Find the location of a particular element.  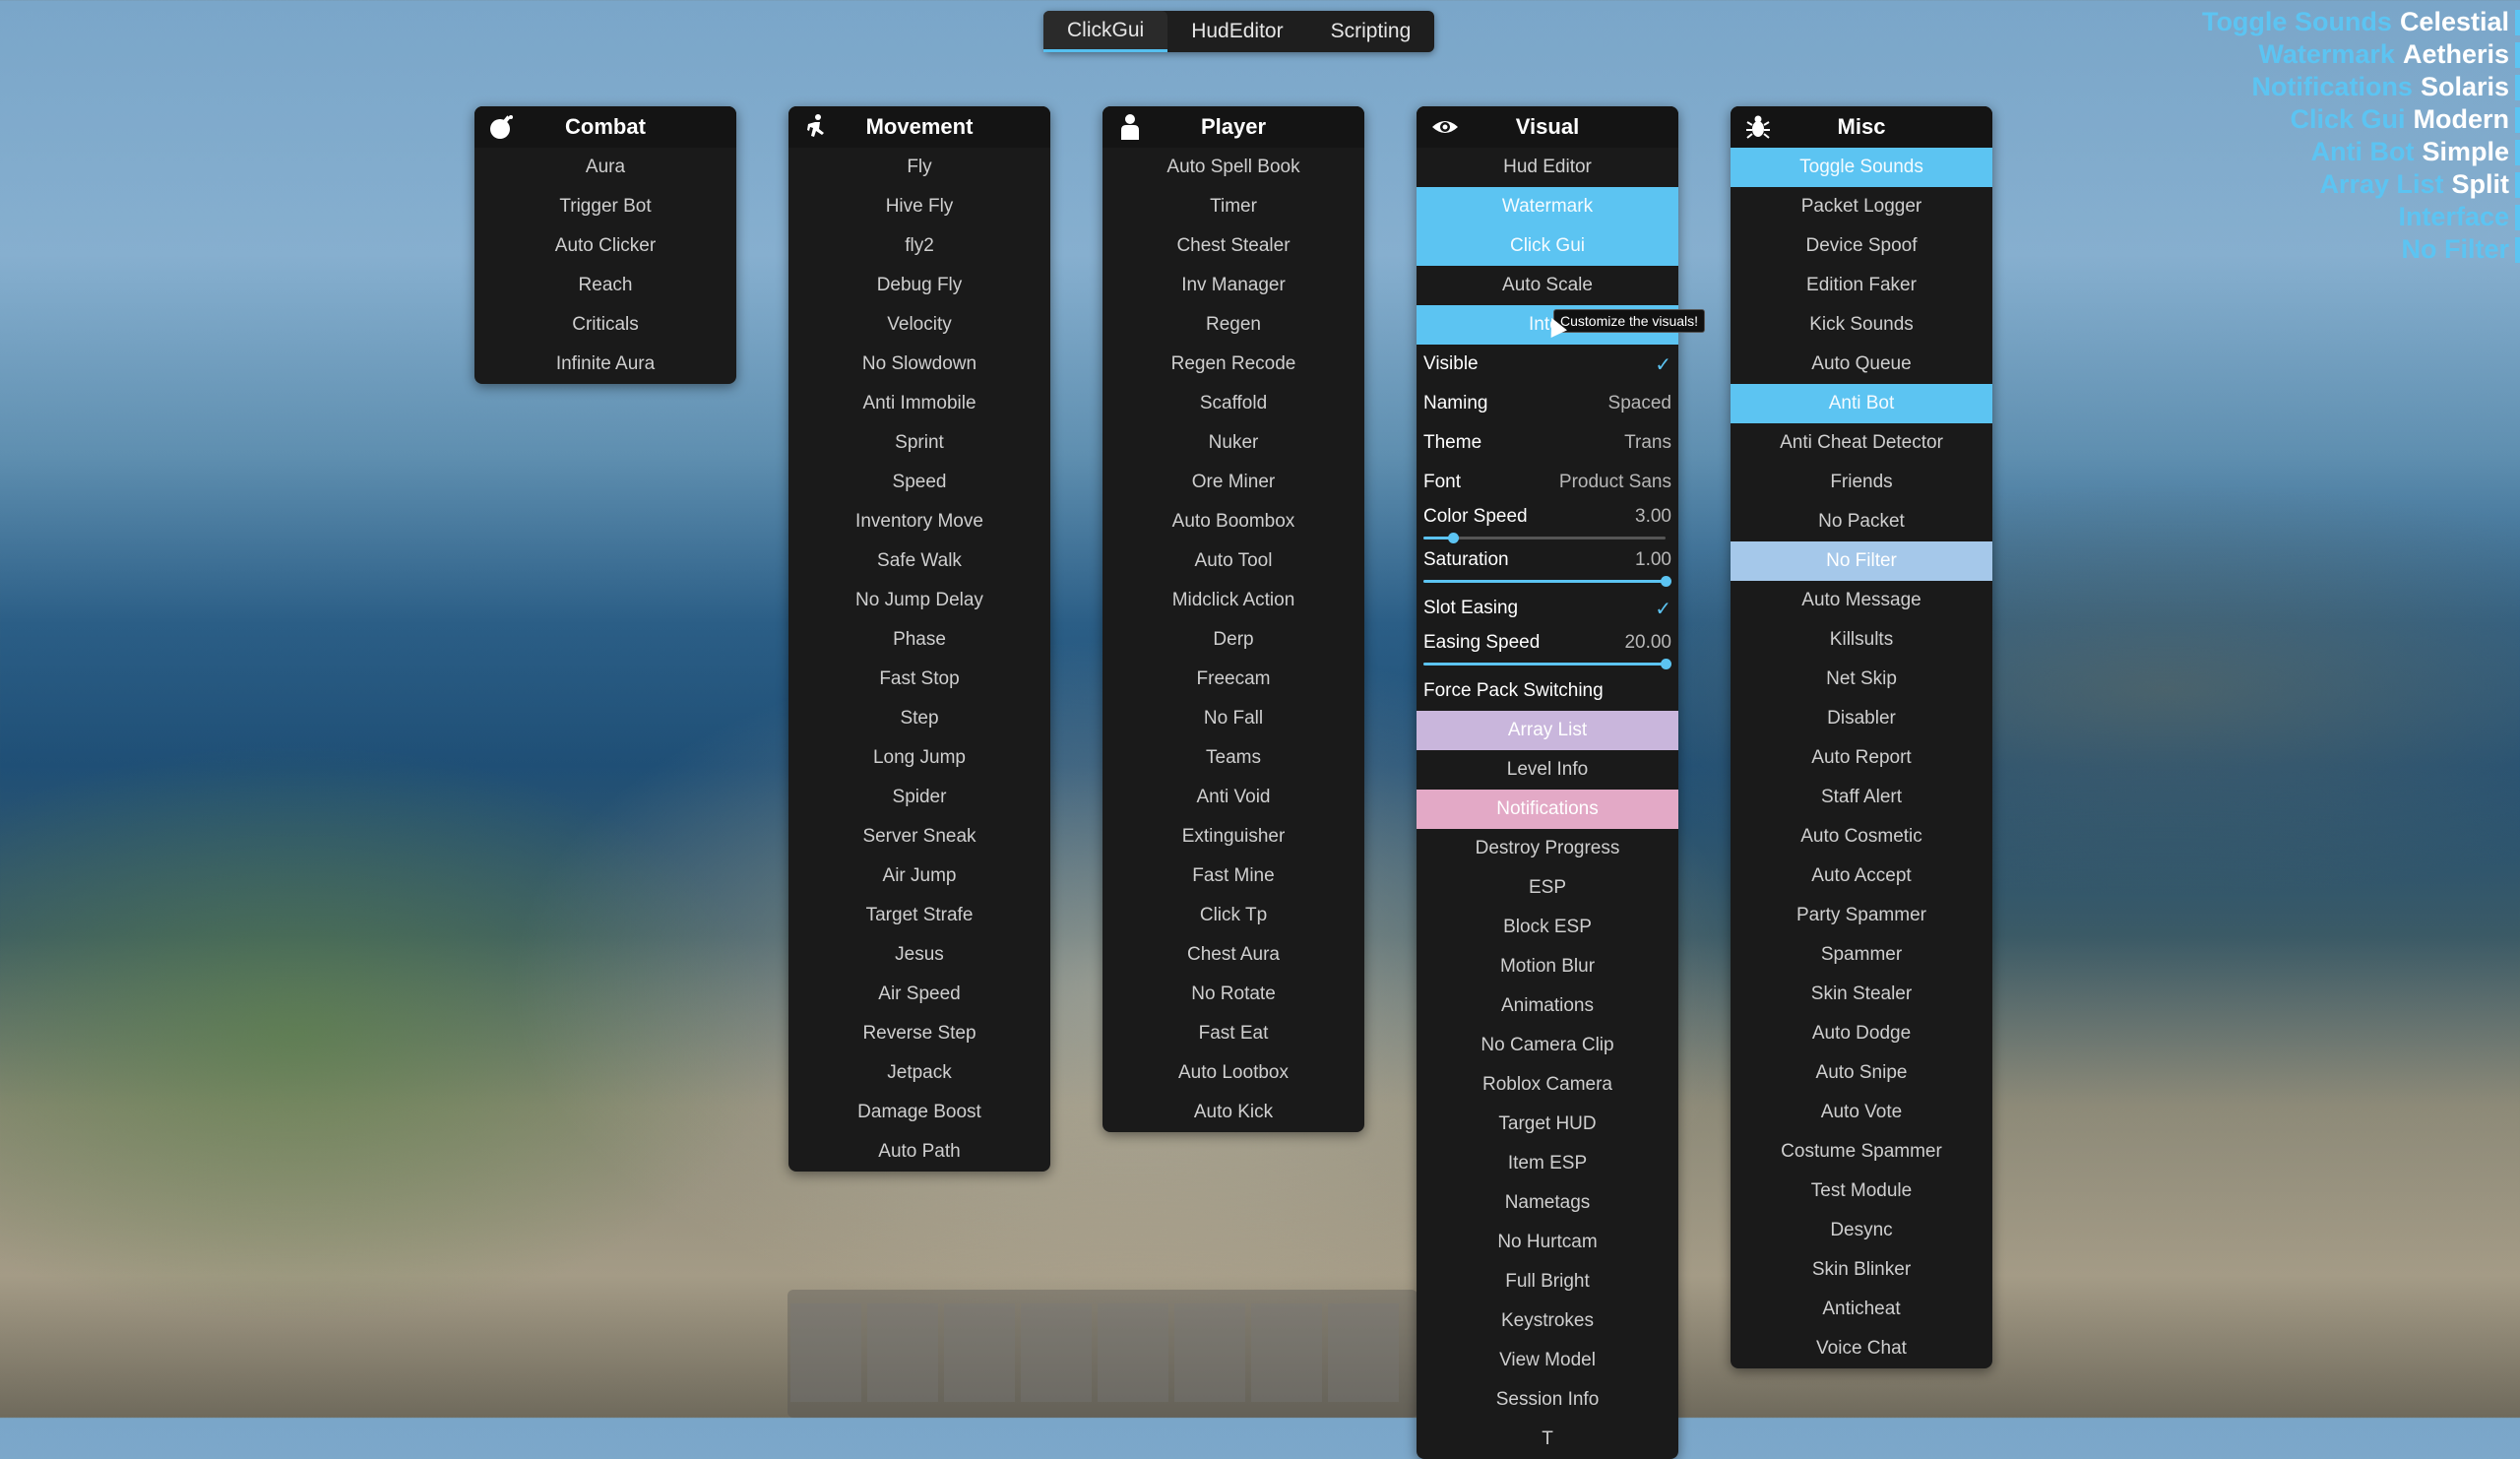

misc-module: Auto Report is located at coordinates (1861, 758).